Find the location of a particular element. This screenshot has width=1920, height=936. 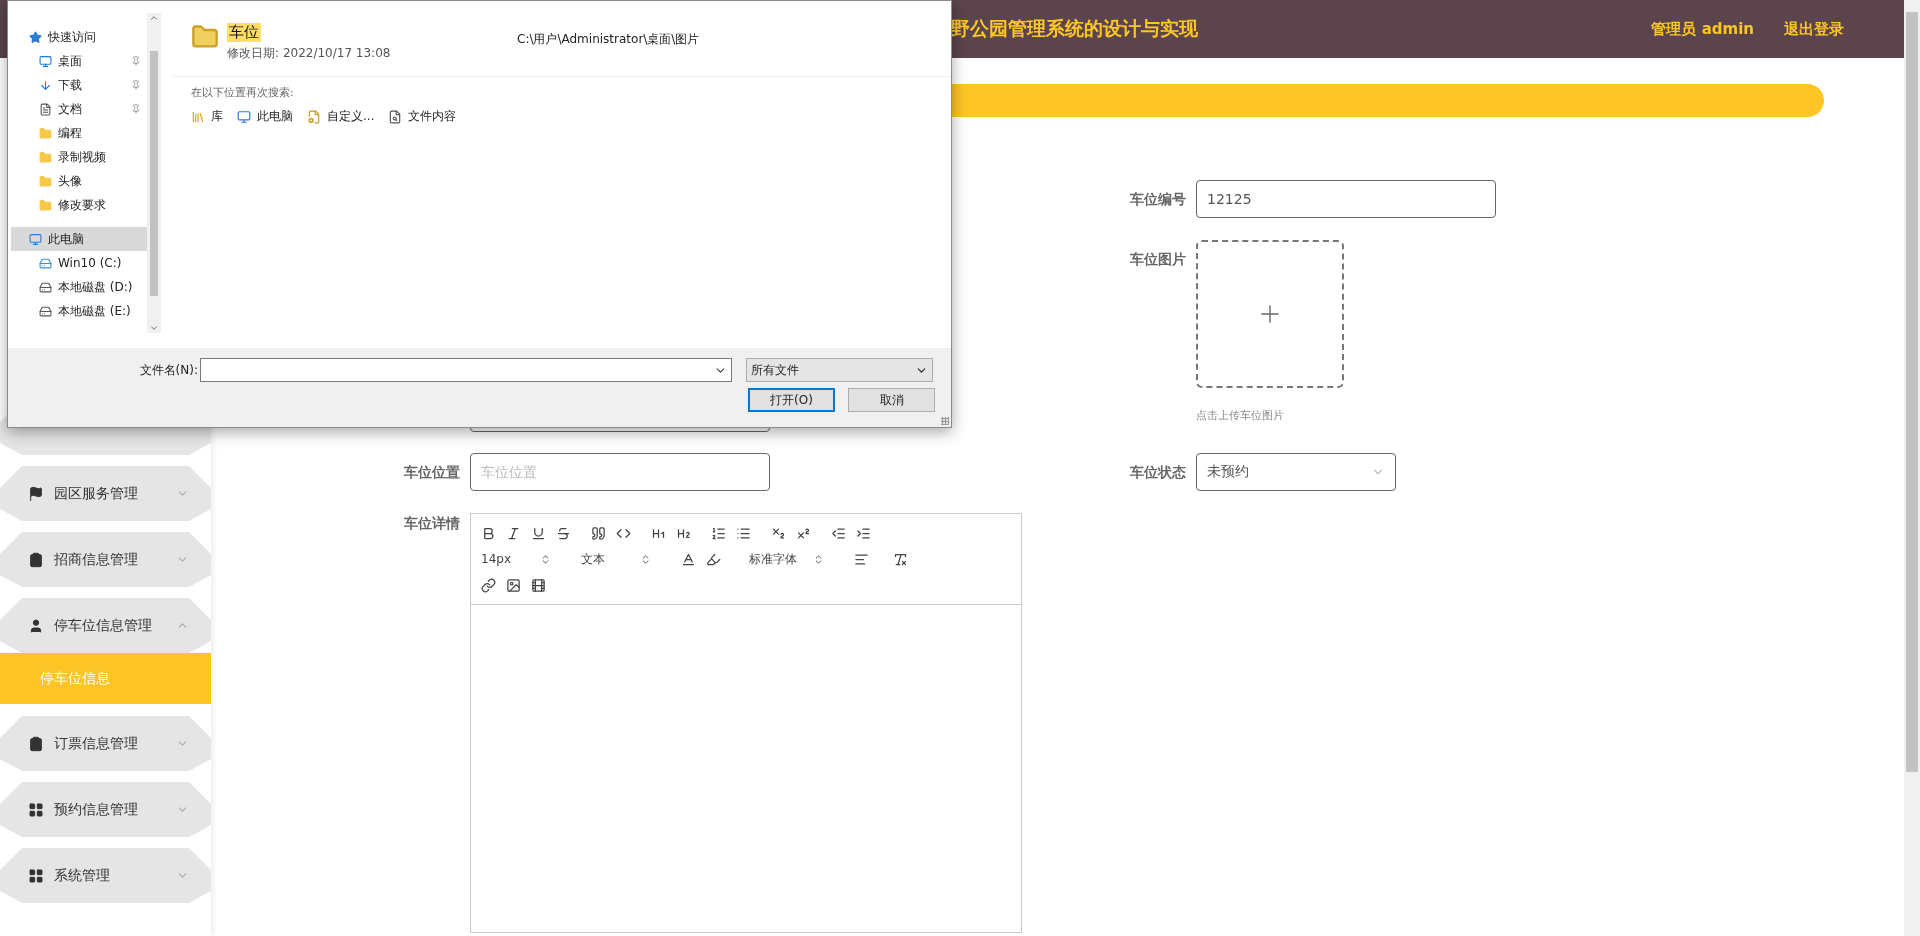

nav-item: Win10 (C:) is located at coordinates (79, 263).